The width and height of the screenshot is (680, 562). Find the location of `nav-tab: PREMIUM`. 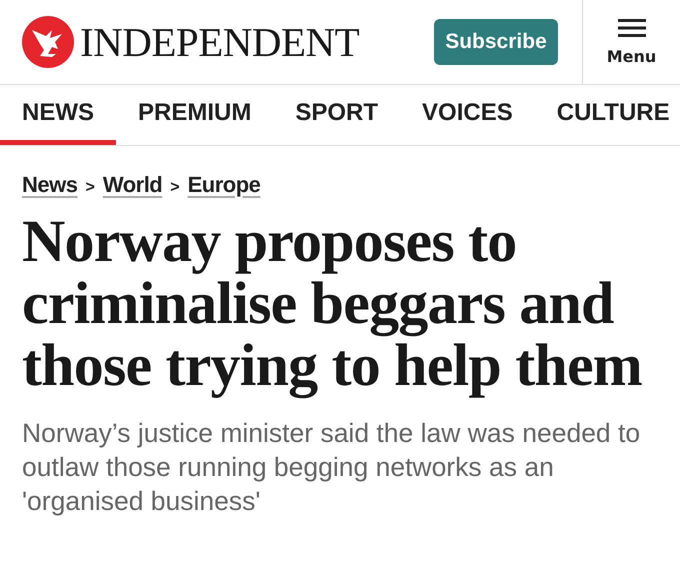

nav-tab: PREMIUM is located at coordinates (195, 115).